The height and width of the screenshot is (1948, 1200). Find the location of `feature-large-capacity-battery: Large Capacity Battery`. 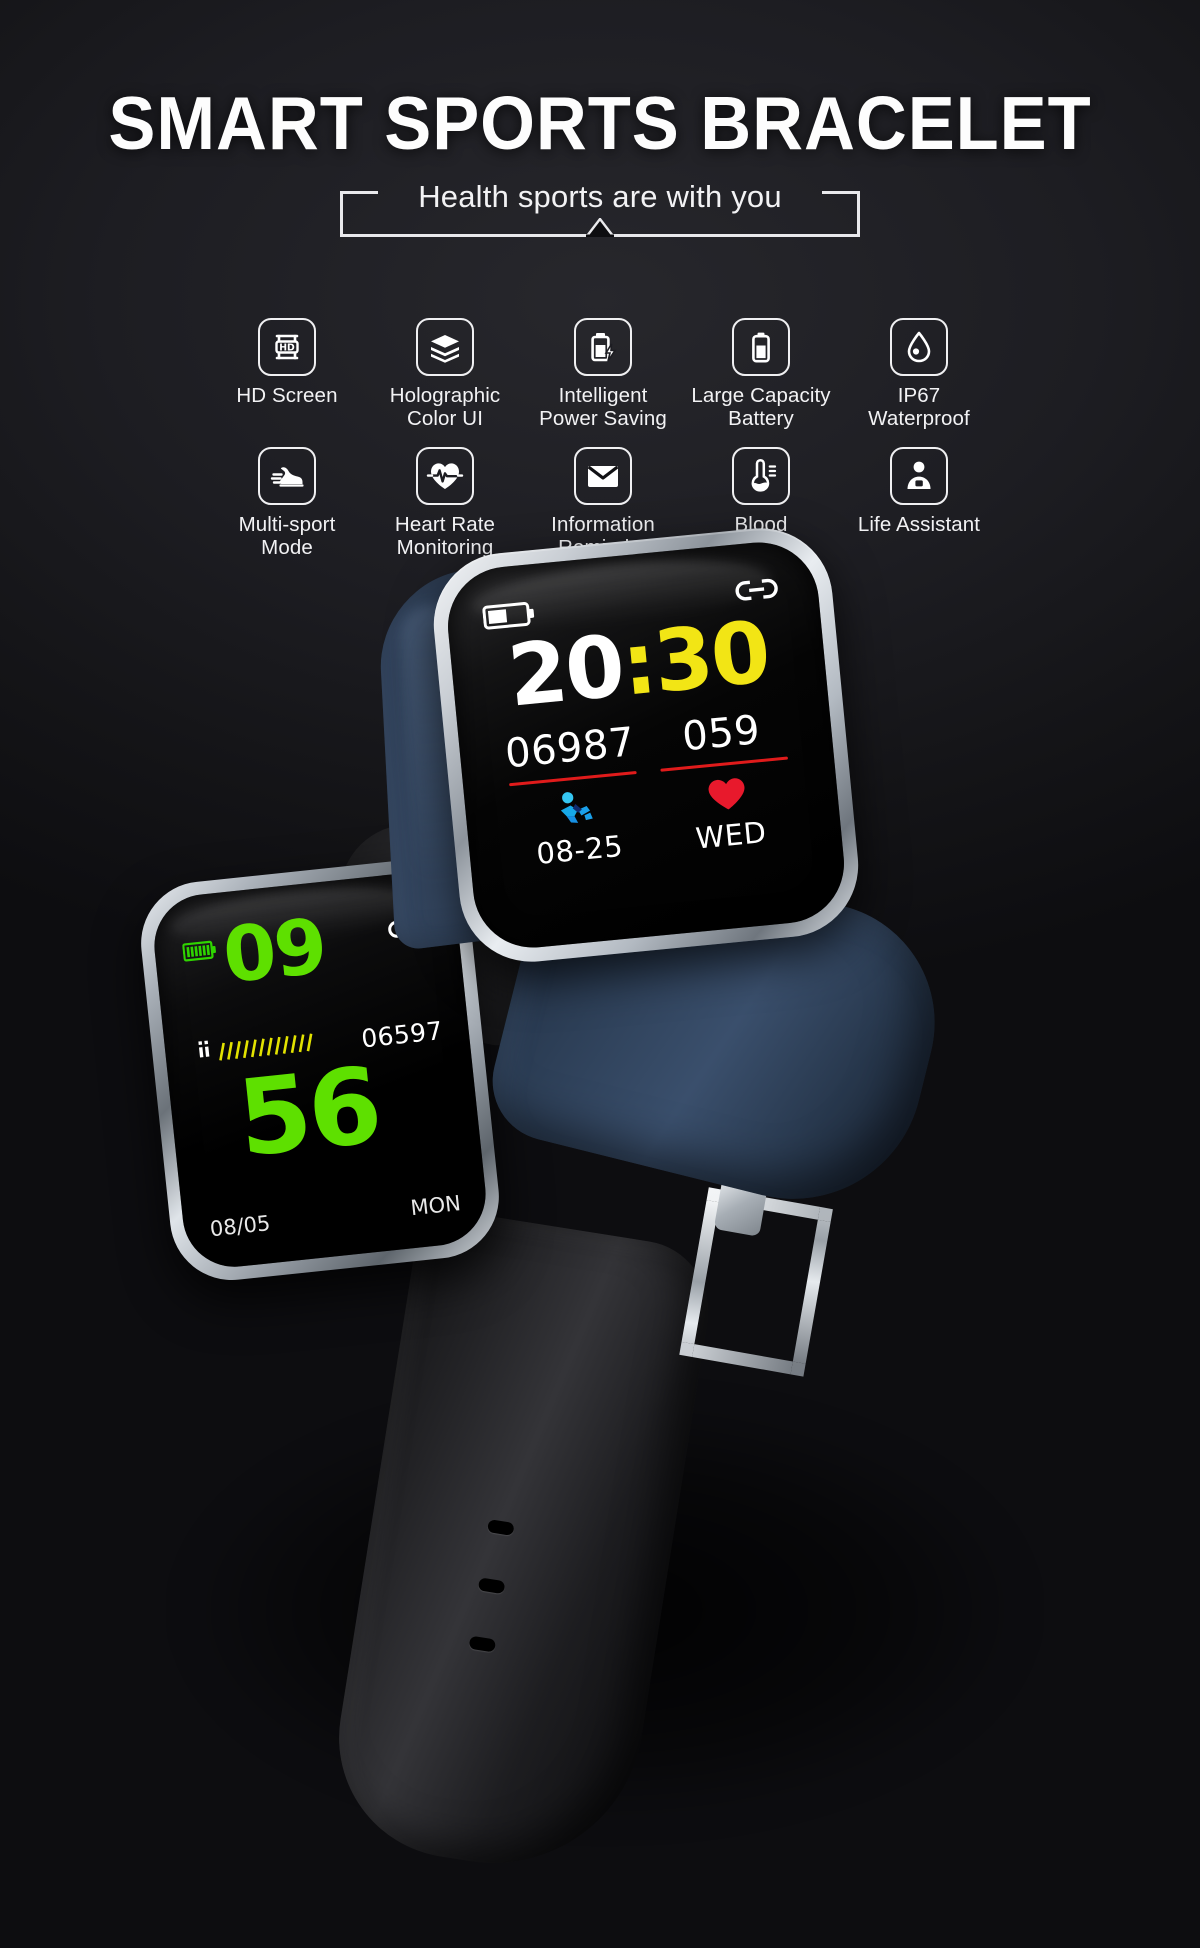

feature-large-capacity-battery: Large Capacity Battery is located at coordinates (761, 374).